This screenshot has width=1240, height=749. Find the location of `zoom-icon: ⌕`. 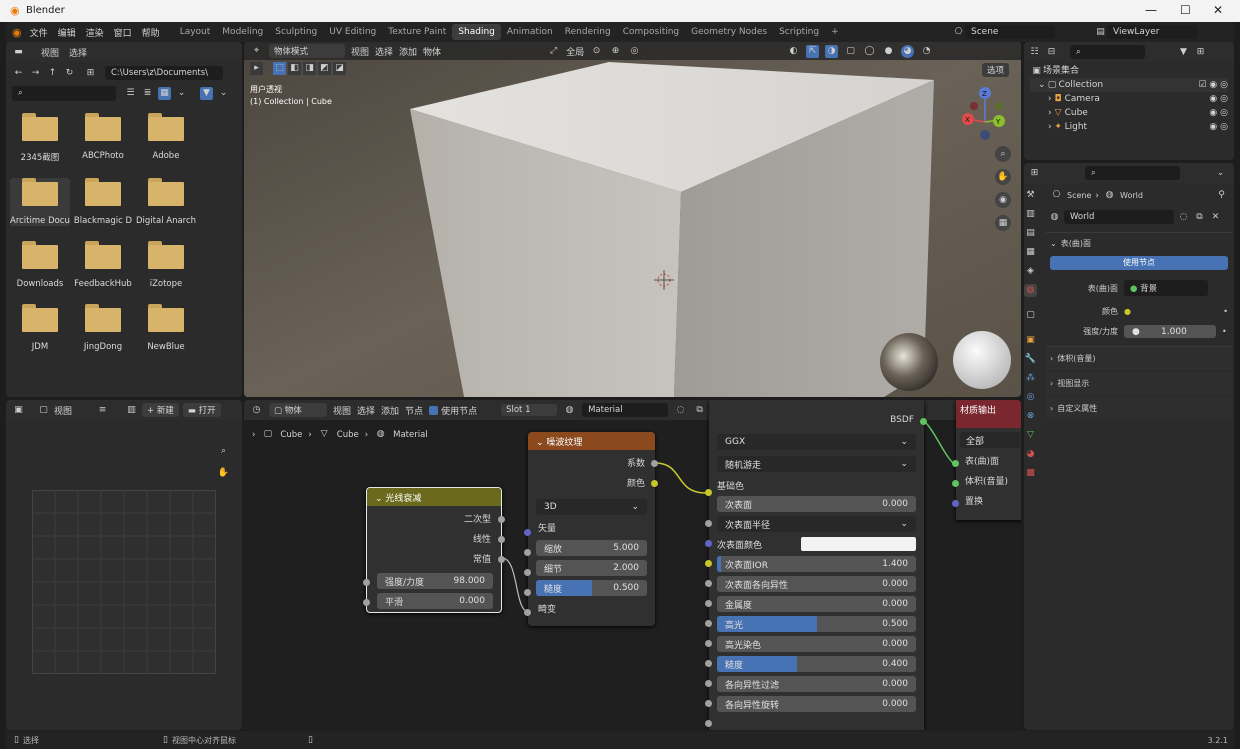

zoom-icon: ⌕ is located at coordinates (1003, 154).